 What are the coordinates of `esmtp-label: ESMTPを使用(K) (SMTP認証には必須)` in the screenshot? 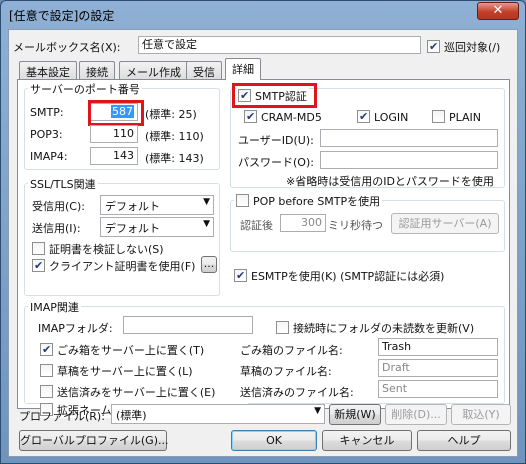 It's located at (348, 276).